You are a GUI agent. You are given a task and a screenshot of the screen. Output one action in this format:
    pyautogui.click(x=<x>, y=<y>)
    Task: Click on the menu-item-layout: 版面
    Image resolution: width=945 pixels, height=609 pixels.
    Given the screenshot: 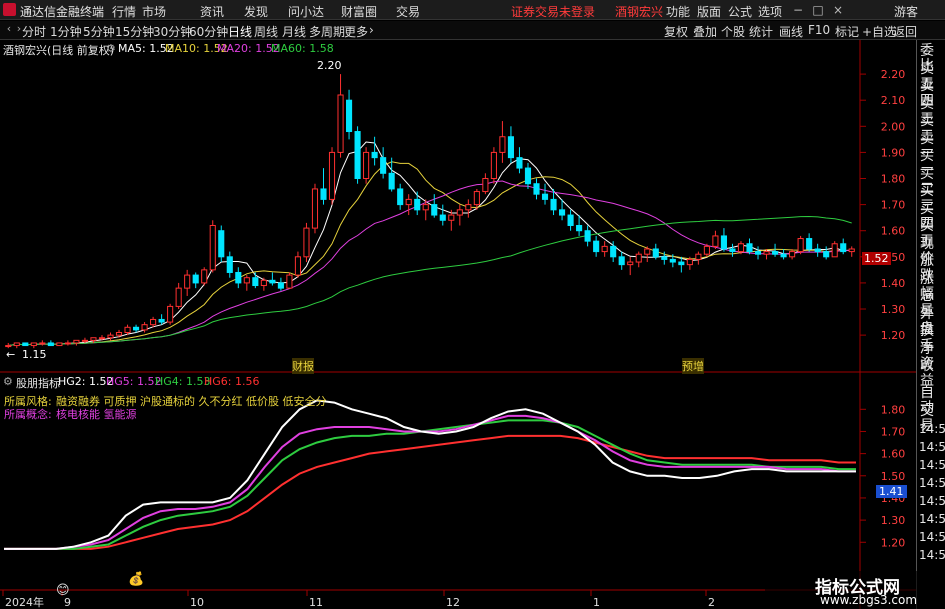 What is the action you would take?
    pyautogui.click(x=709, y=11)
    